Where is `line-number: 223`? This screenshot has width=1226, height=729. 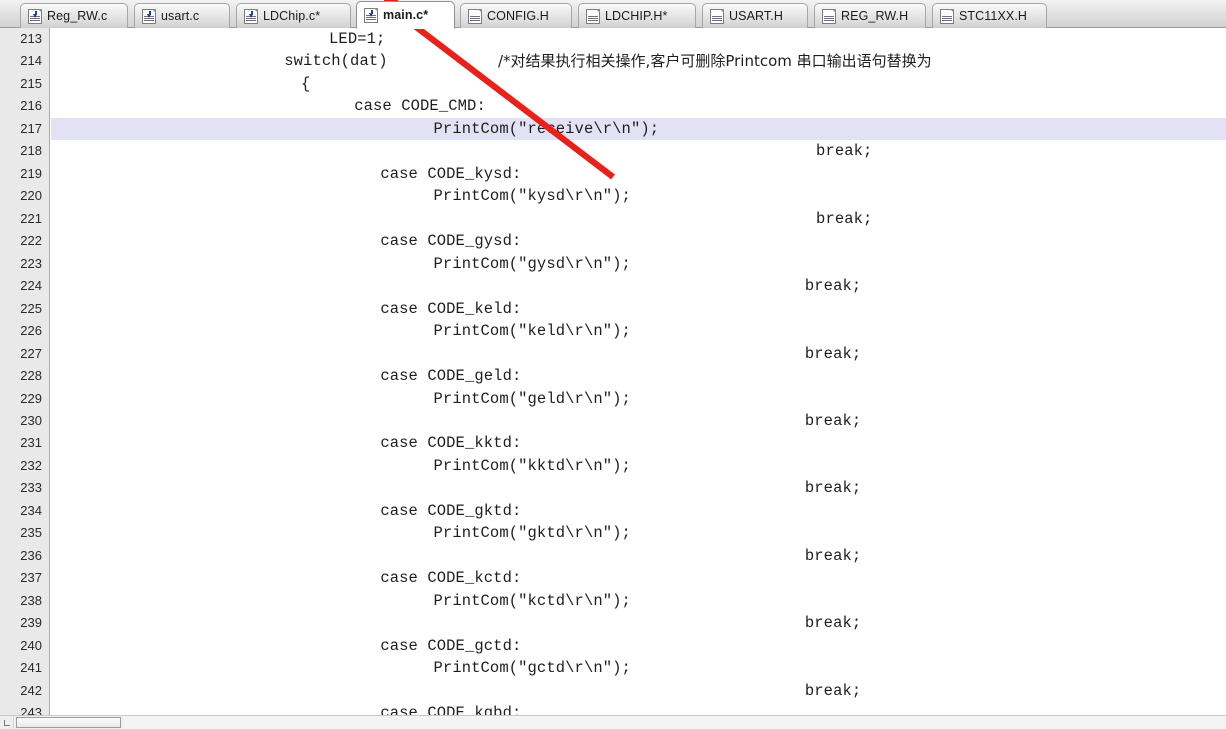
line-number: 223 is located at coordinates (31, 263).